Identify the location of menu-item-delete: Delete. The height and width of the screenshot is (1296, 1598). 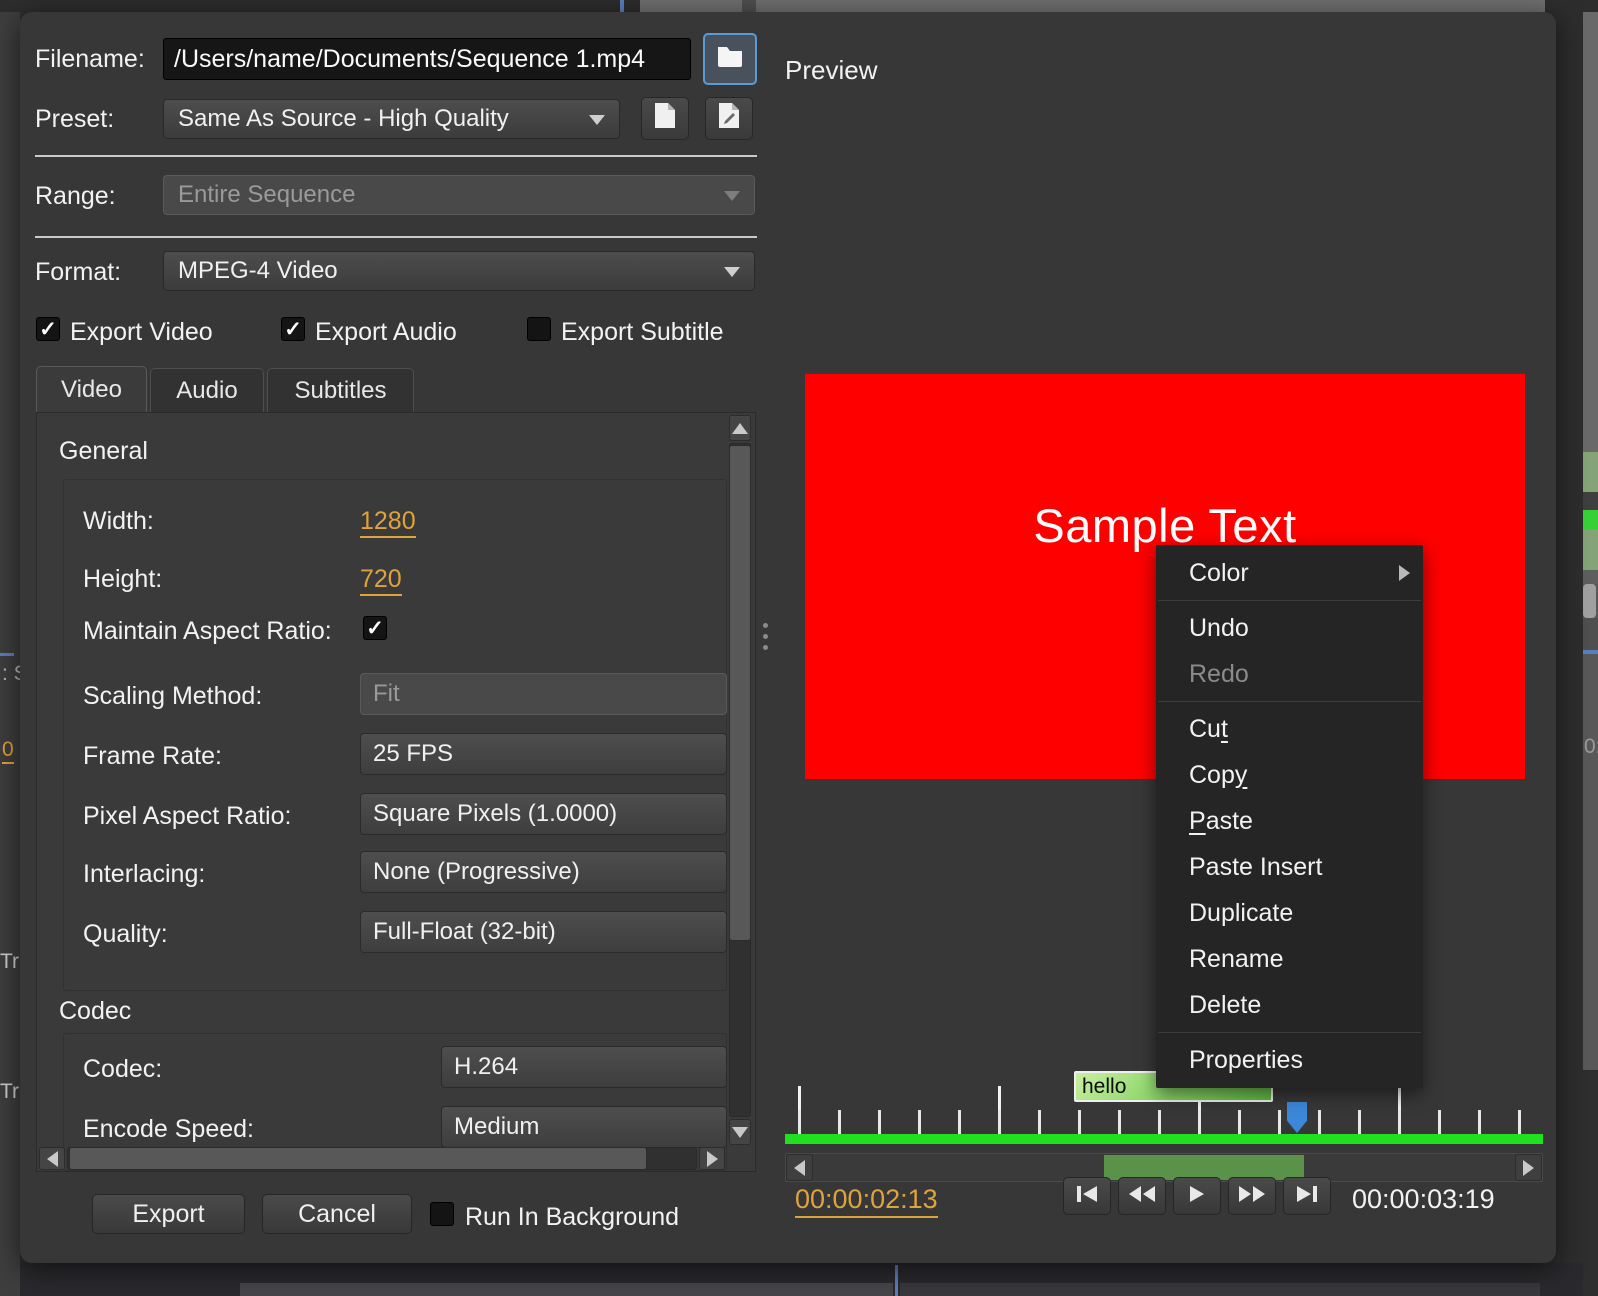
(1289, 1005).